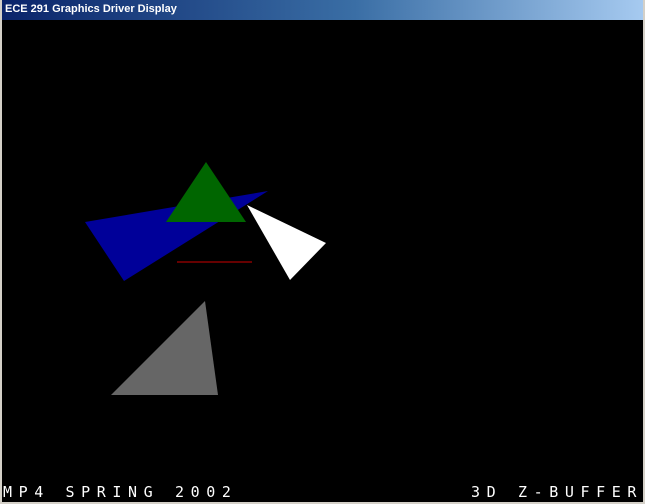 Image resolution: width=645 pixels, height=504 pixels. Describe the element at coordinates (164, 348) in the screenshot. I see `gray-triangle` at that location.